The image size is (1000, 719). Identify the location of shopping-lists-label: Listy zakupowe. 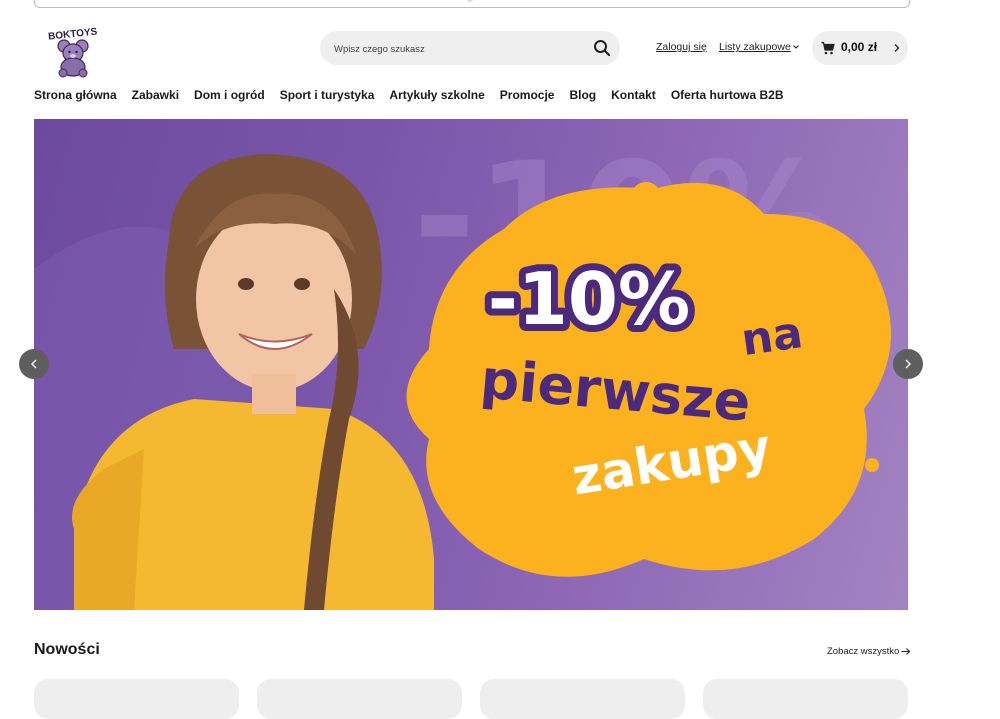
(755, 47).